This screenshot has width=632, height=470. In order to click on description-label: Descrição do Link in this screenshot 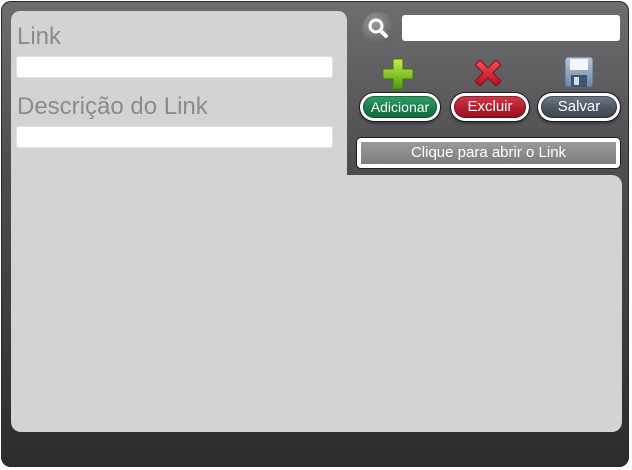, I will do `click(112, 106)`.